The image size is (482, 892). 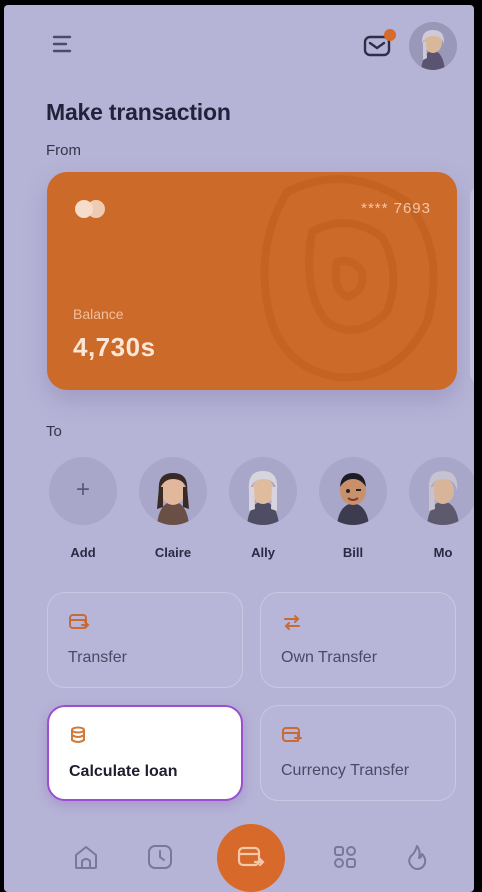 I want to click on contact-mo: Mo, so click(x=441, y=508).